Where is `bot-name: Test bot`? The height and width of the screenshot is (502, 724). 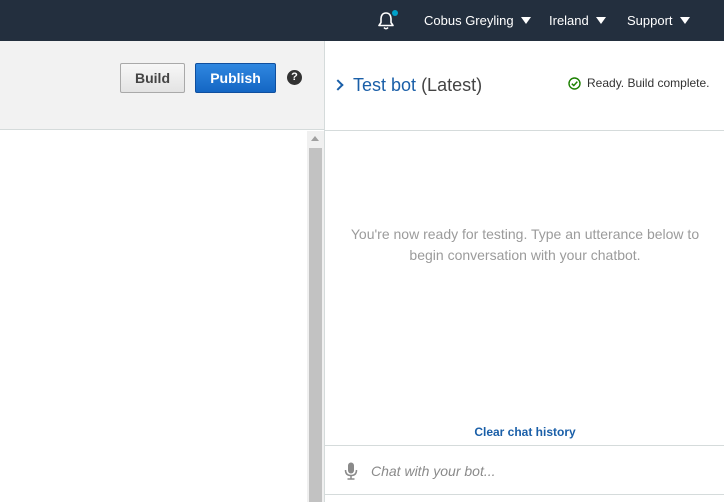 bot-name: Test bot is located at coordinates (385, 85).